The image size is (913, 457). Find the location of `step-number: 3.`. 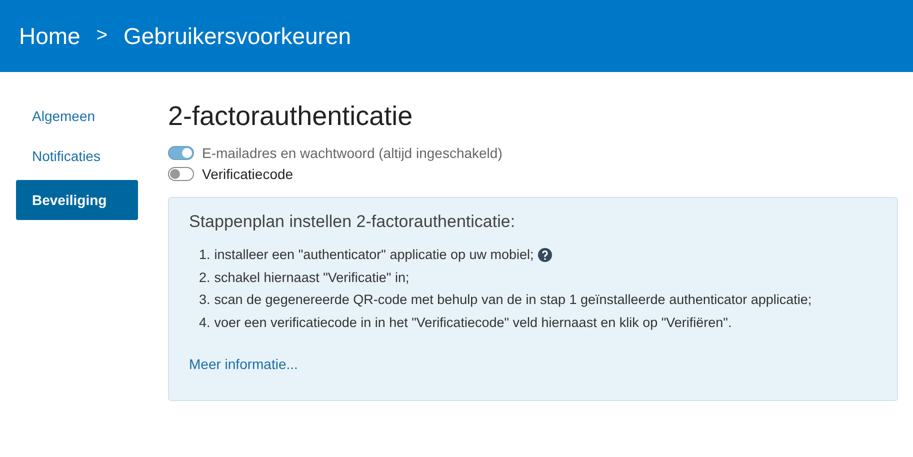

step-number: 3. is located at coordinates (204, 300).